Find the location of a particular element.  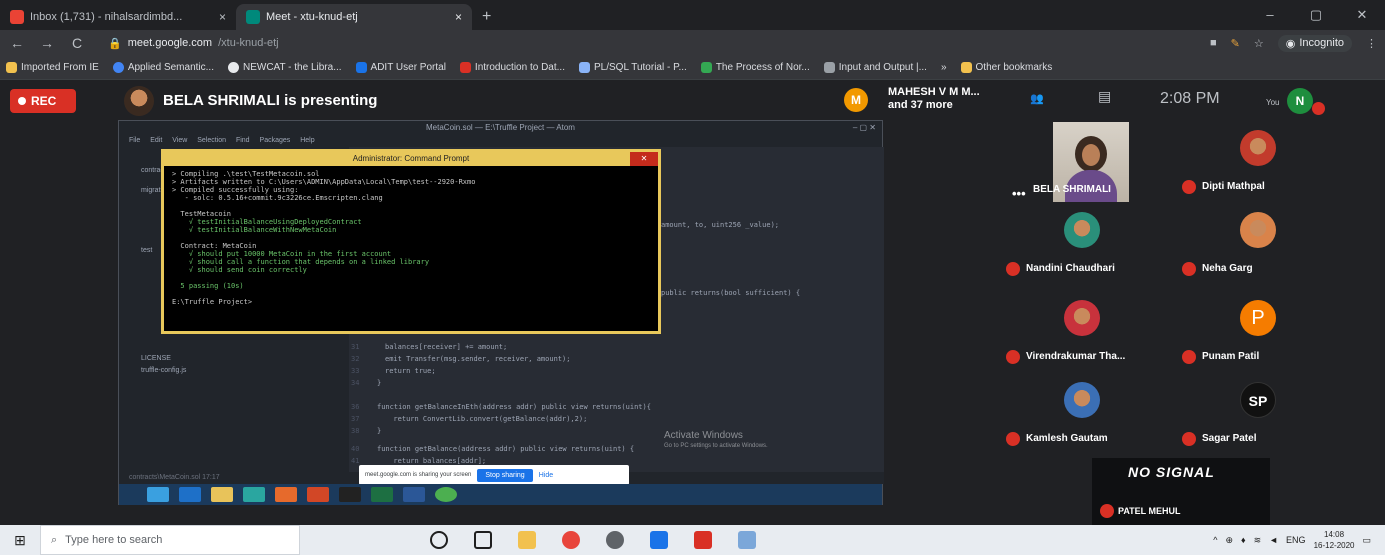

window-controls: – ▢ ✕ is located at coordinates (1316, 15).